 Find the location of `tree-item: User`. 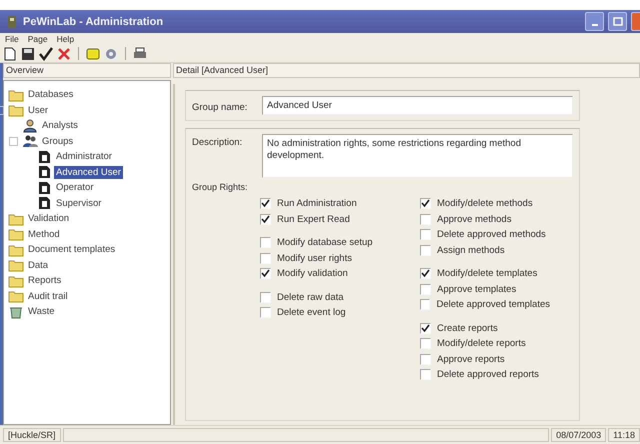

tree-item: User is located at coordinates (38, 110).